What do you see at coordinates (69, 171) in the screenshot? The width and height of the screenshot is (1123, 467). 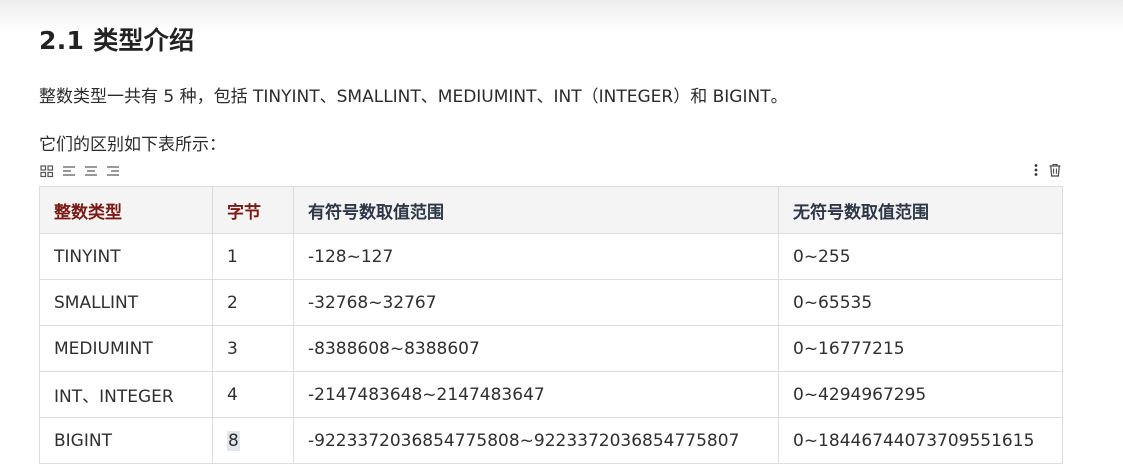 I see `align-left-icon` at bounding box center [69, 171].